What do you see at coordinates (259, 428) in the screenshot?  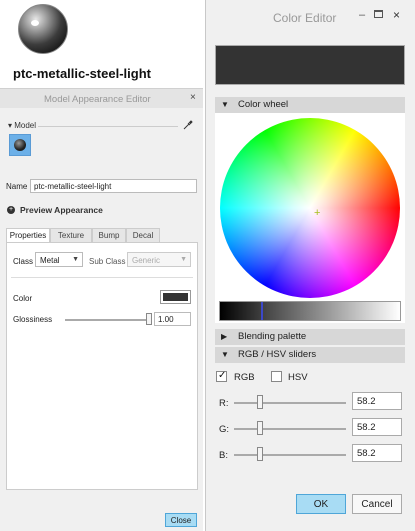 I see `green-slider-thumb` at bounding box center [259, 428].